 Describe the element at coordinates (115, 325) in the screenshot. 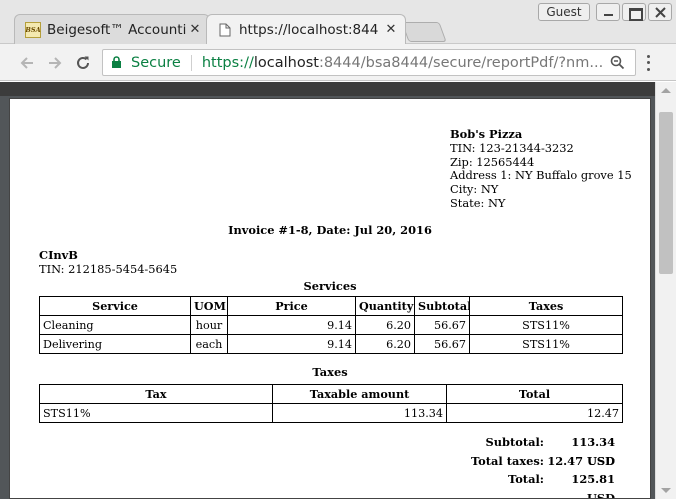

I see `service-cell: Cleaning` at that location.